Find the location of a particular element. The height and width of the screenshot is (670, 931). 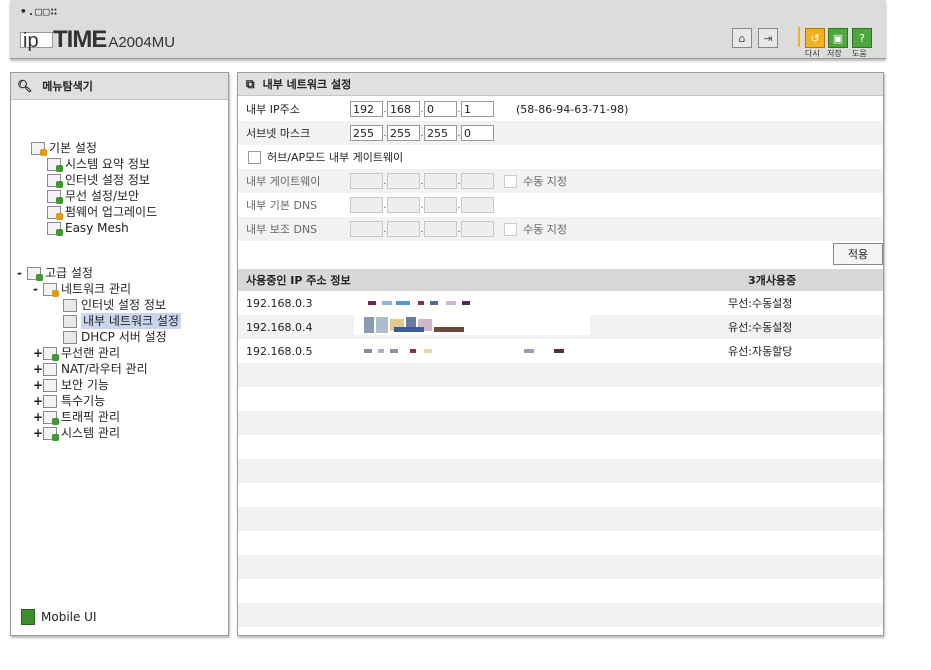

gateway-label: 내부 게이트웨이 is located at coordinates (283, 181).